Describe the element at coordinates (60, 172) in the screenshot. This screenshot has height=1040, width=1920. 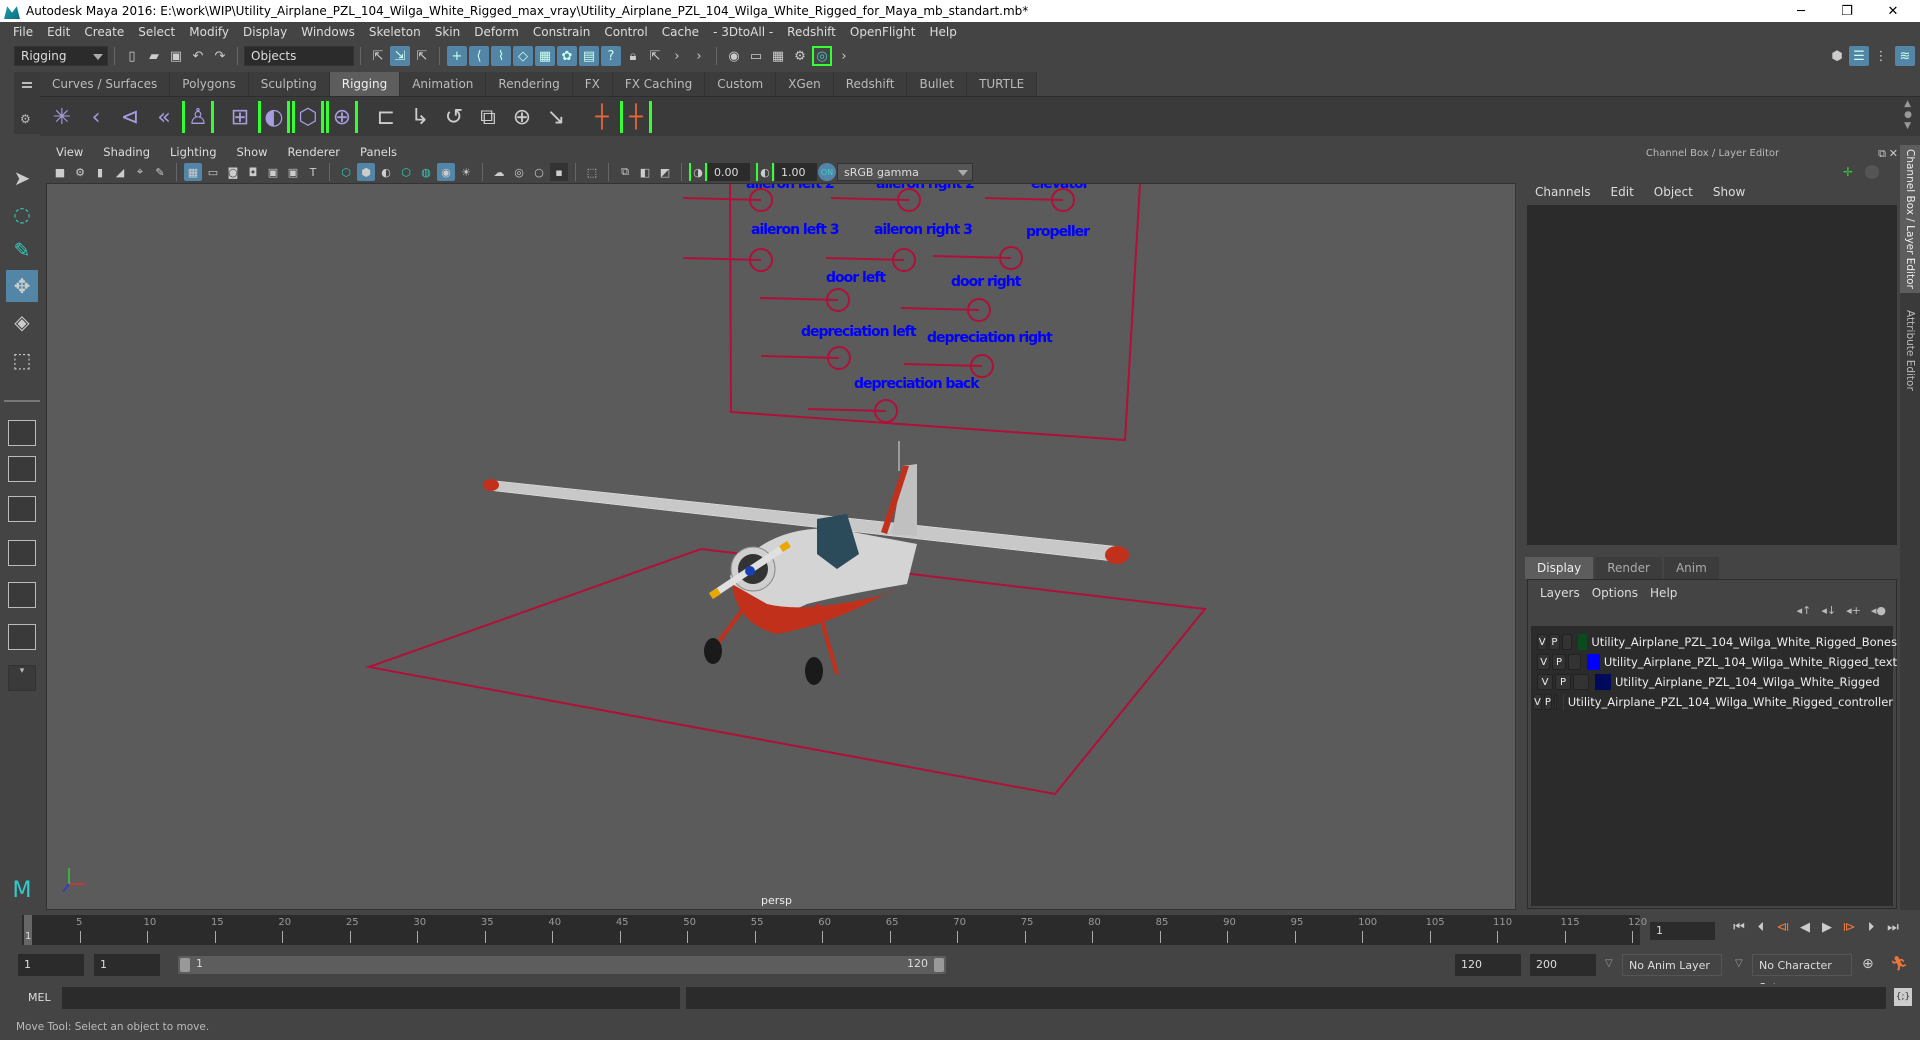
I see `camera-icon: ■` at that location.